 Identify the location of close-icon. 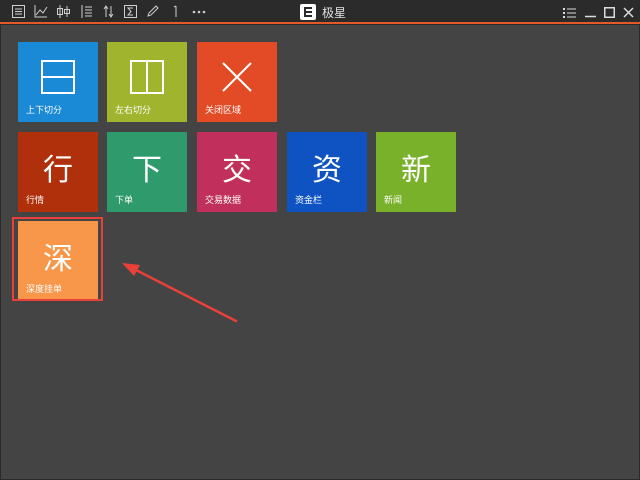
(628, 12).